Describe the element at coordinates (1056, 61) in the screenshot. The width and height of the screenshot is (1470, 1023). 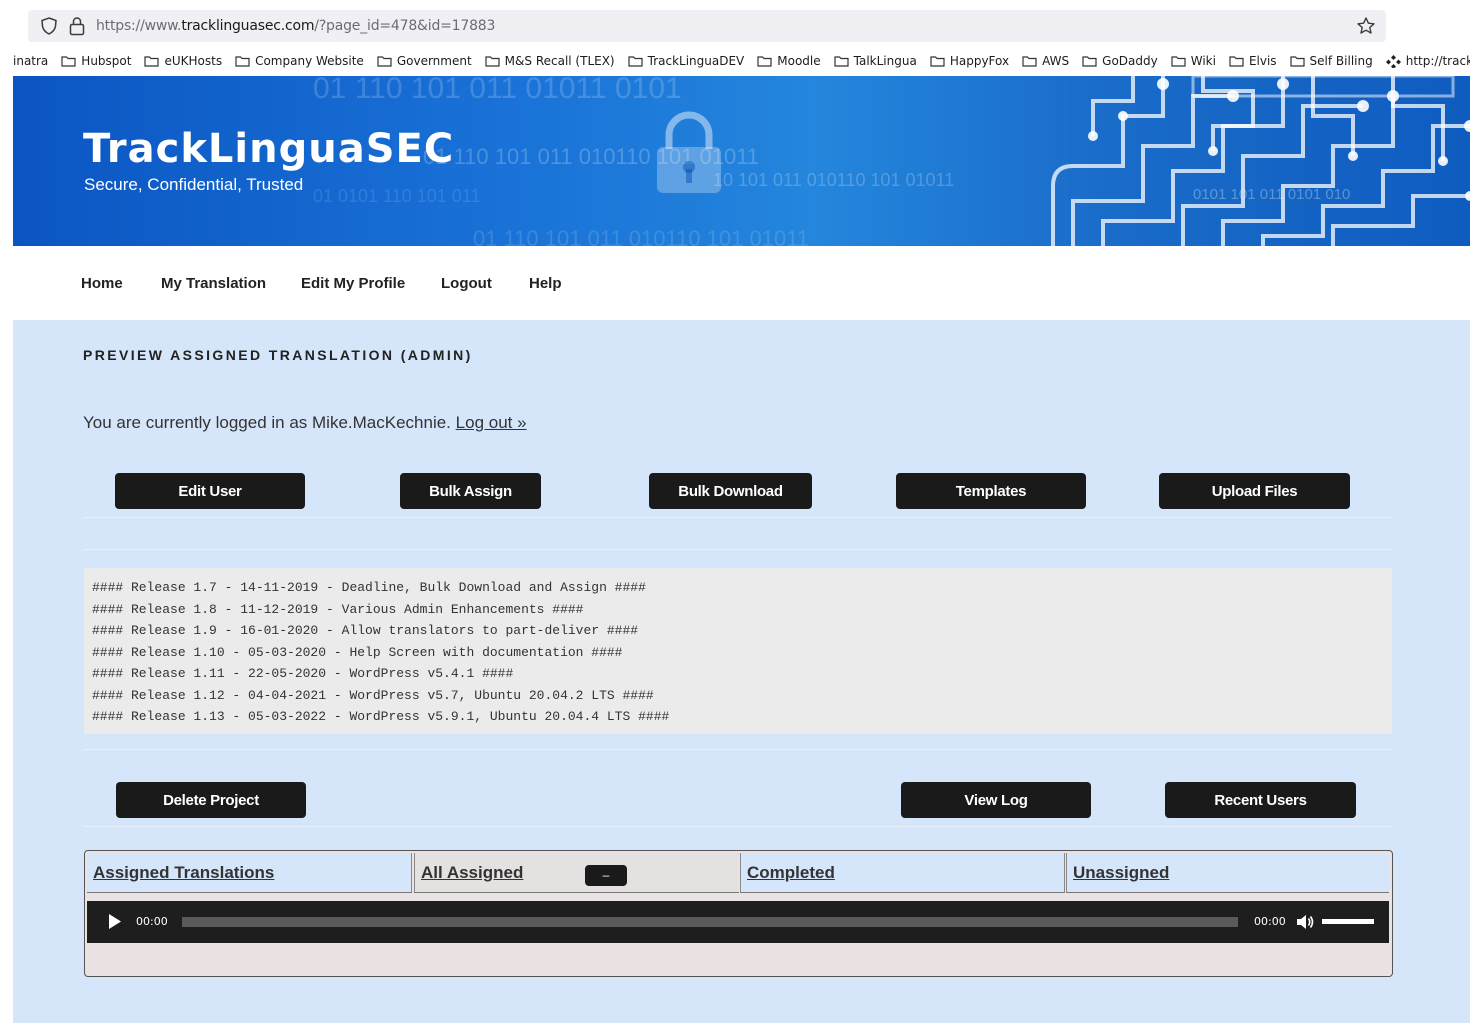
I see `bookmark-label: AWS` at that location.